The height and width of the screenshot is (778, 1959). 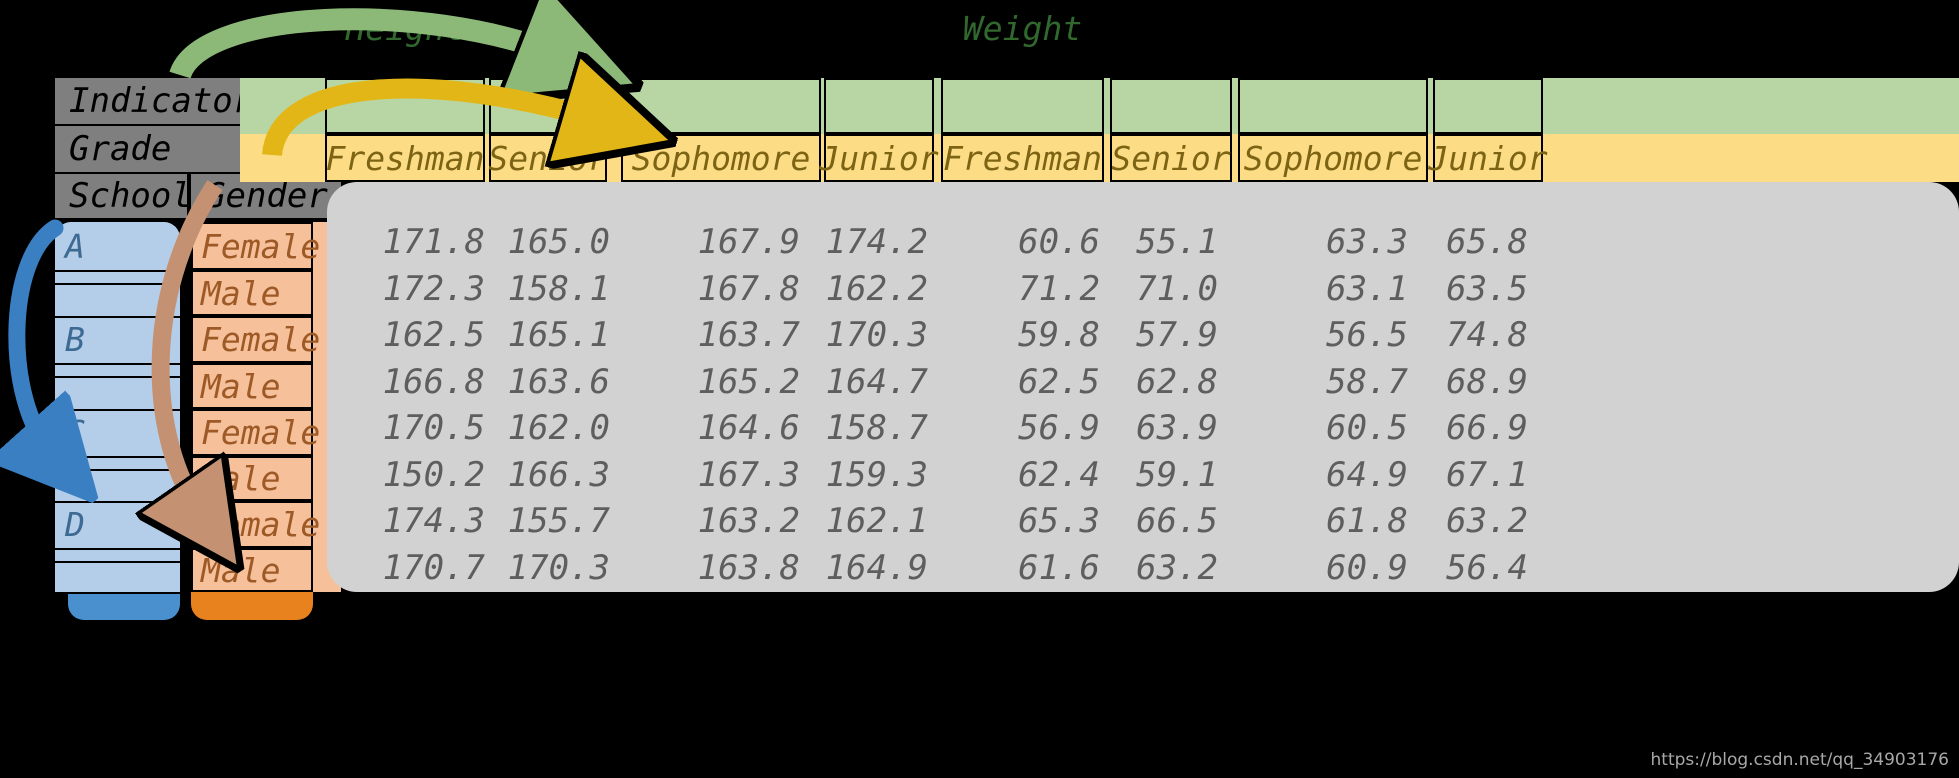 What do you see at coordinates (433, 475) in the screenshot?
I see `cell-r5-c0: 150.2` at bounding box center [433, 475].